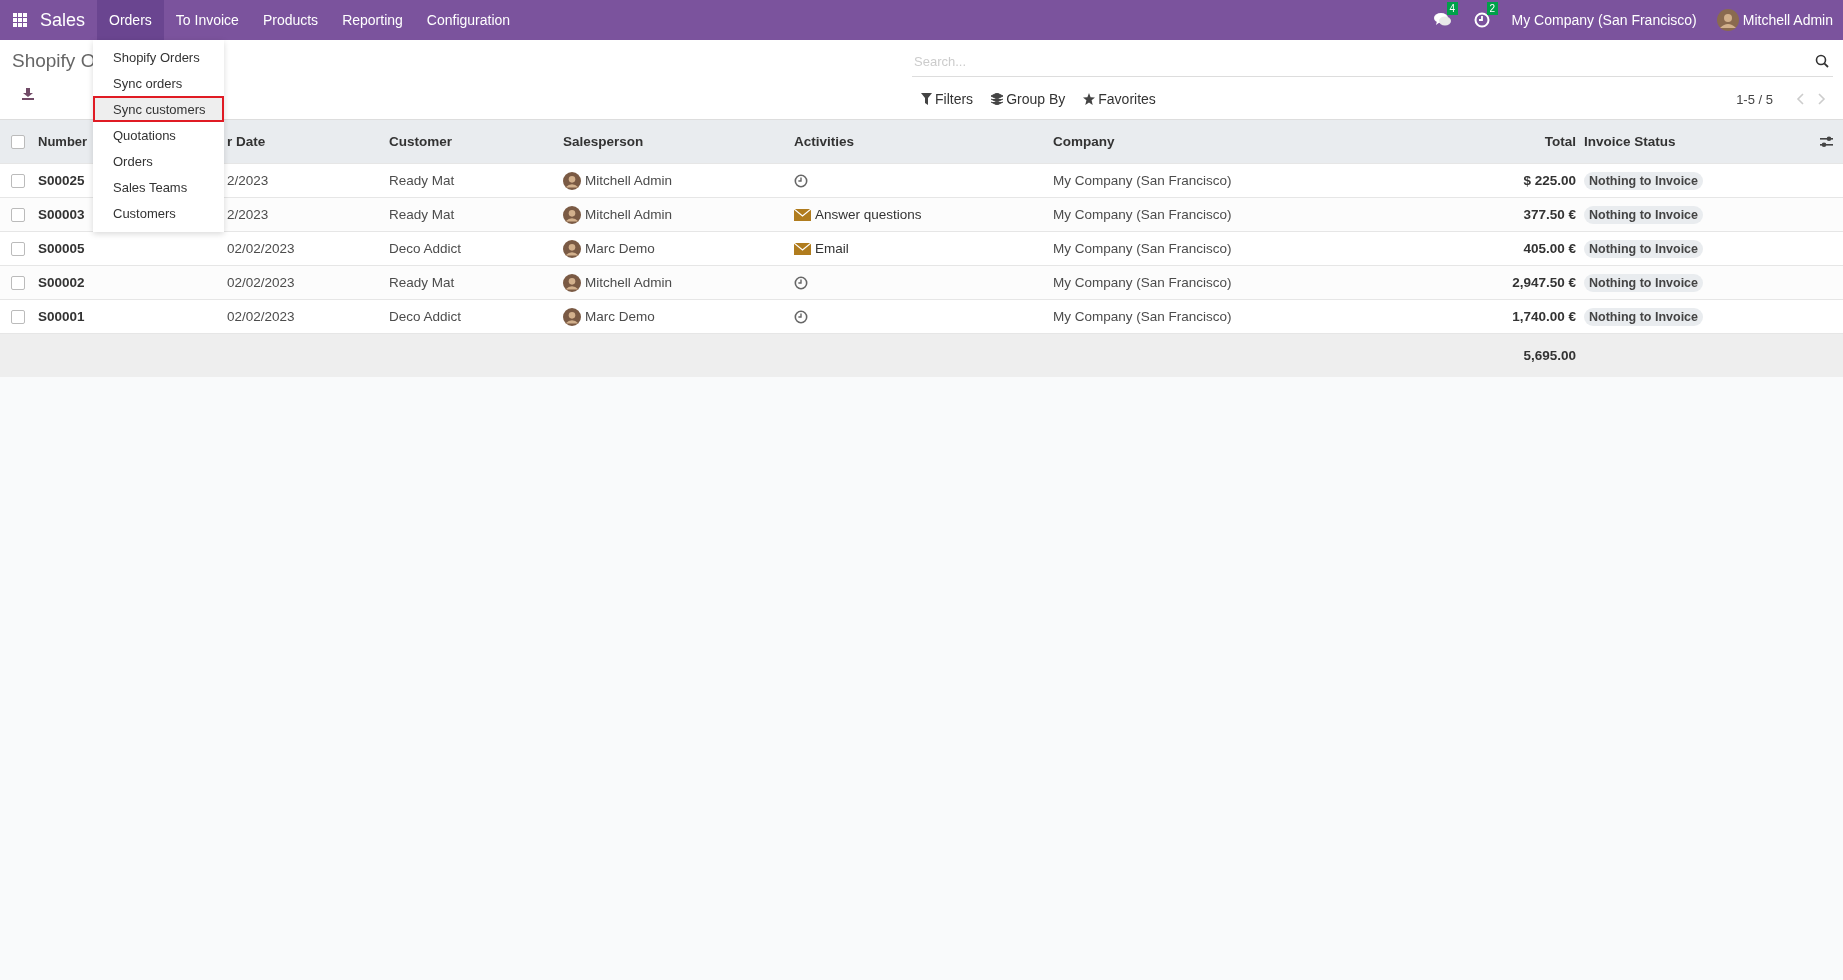  I want to click on menu-item: Products, so click(290, 20).